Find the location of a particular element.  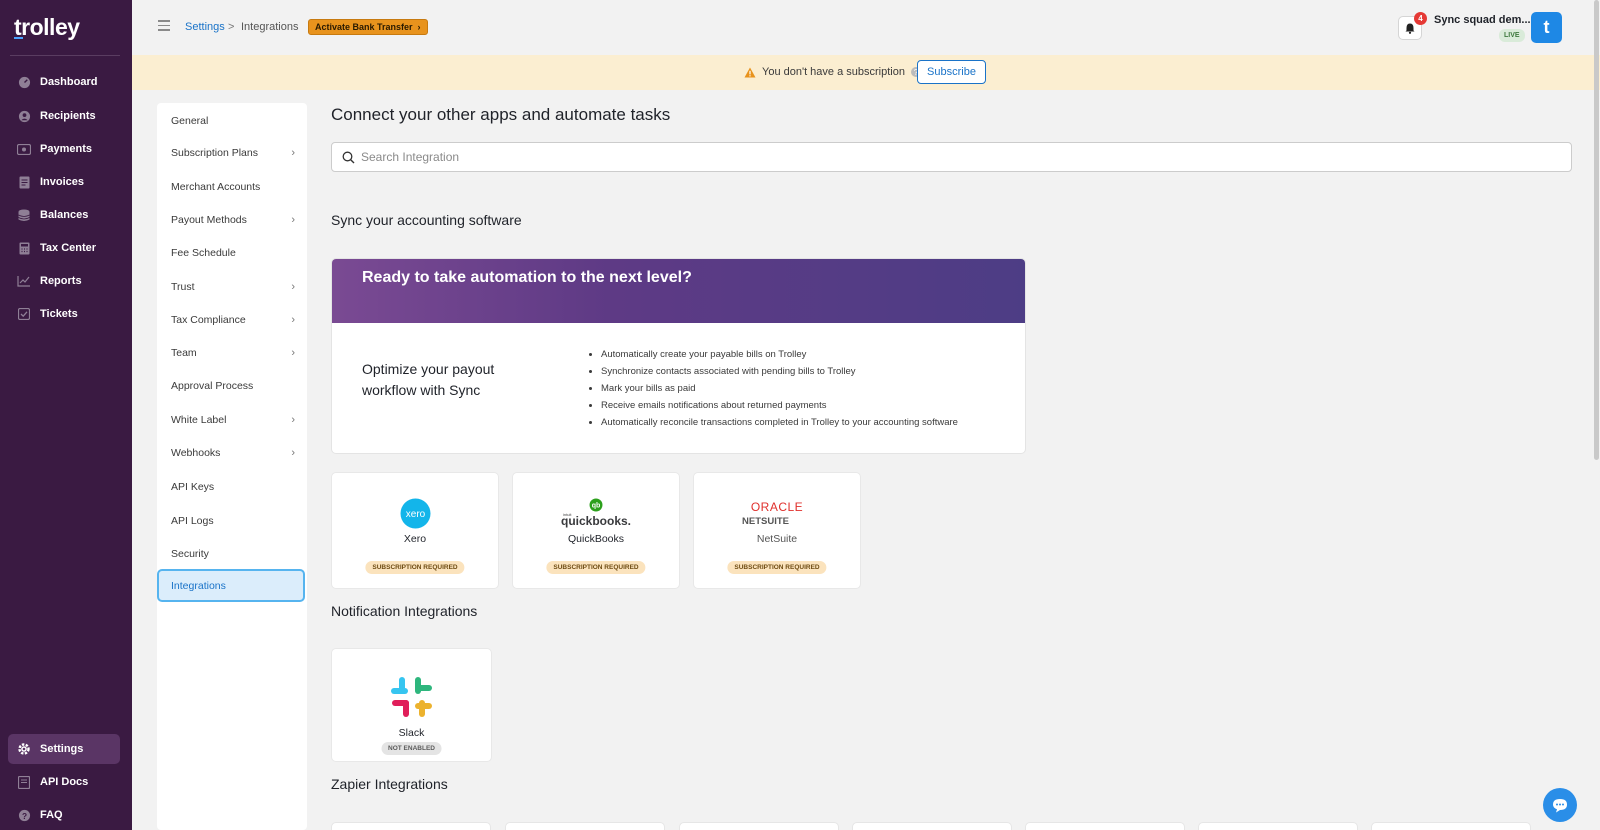

settings-nav-item: Subscription Plans › is located at coordinates (233, 153).